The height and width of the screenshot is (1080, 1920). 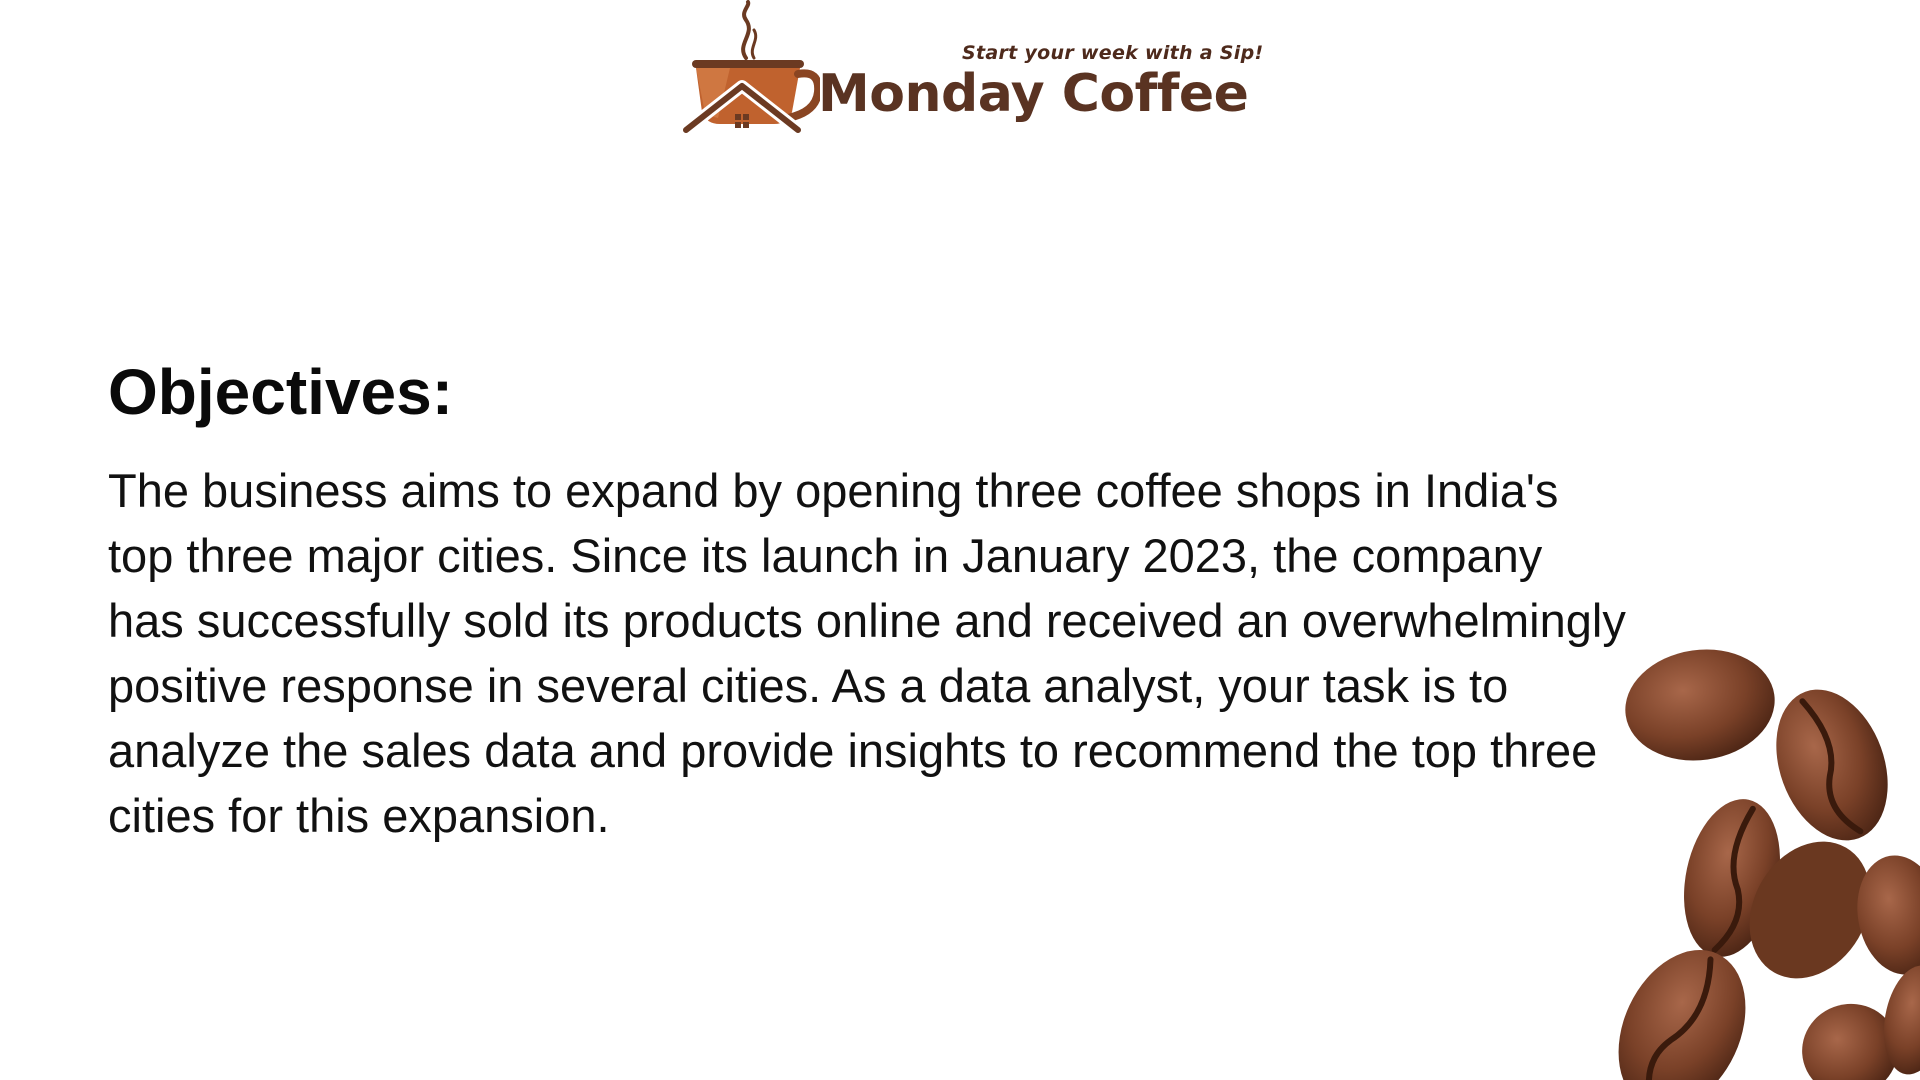 I want to click on section-title: Objectives:, so click(x=281, y=392).